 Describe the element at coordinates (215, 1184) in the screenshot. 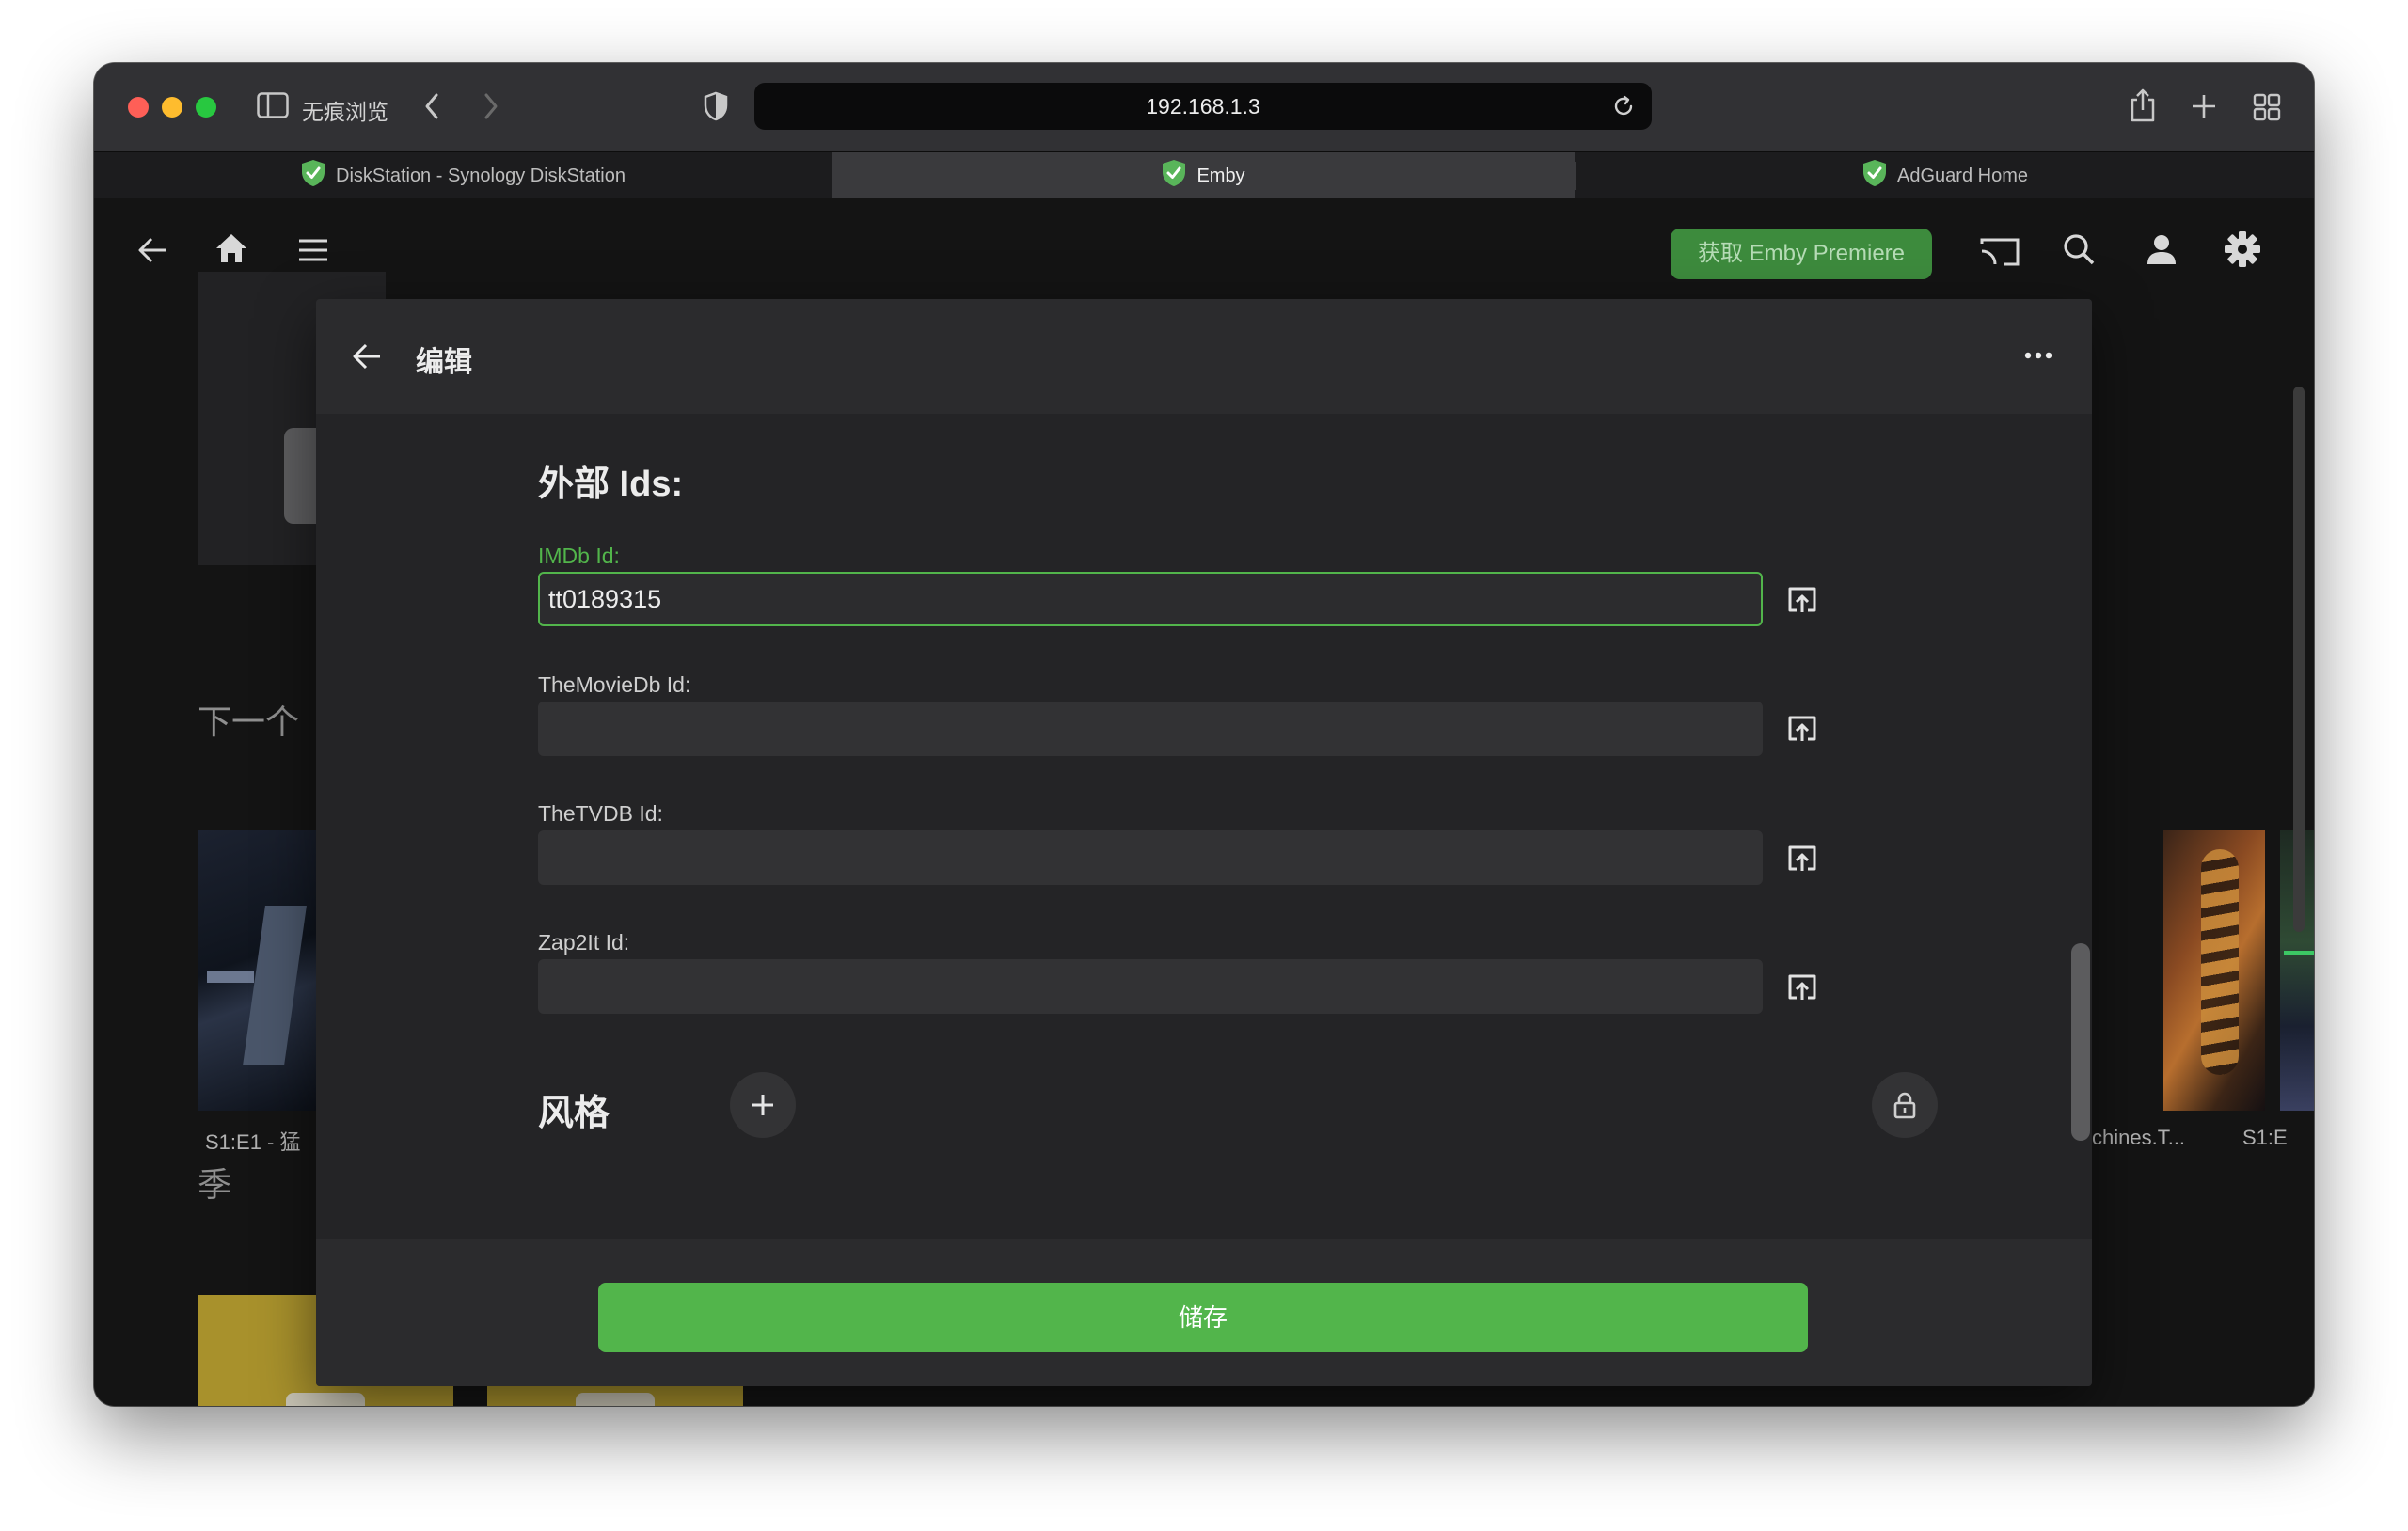

I see `seasons-label: 季` at that location.